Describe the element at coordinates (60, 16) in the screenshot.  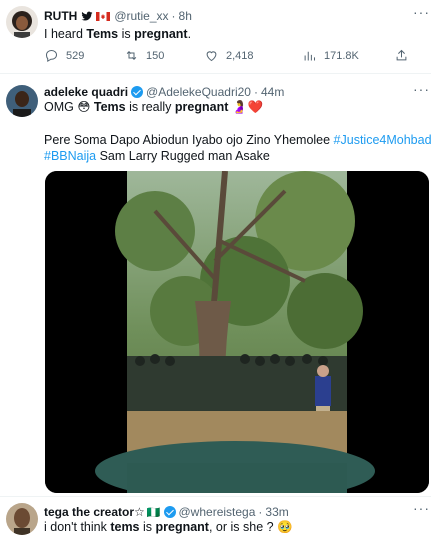
I see `author-name: RUTH` at that location.